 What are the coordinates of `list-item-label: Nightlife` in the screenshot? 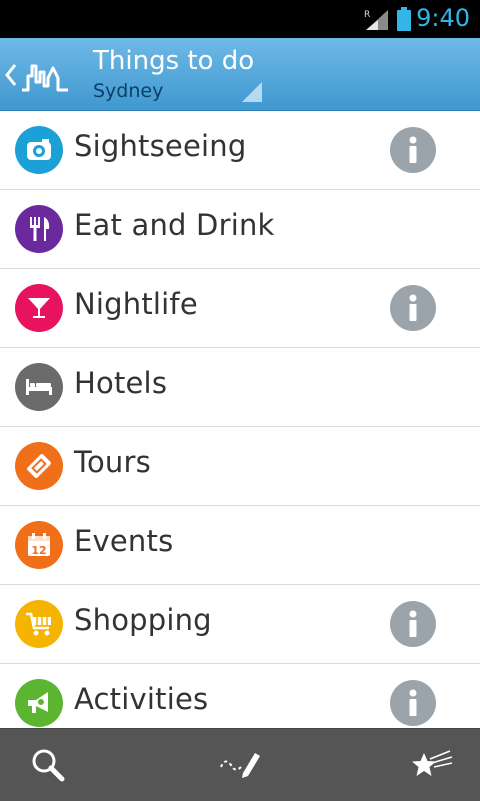 It's located at (136, 304).